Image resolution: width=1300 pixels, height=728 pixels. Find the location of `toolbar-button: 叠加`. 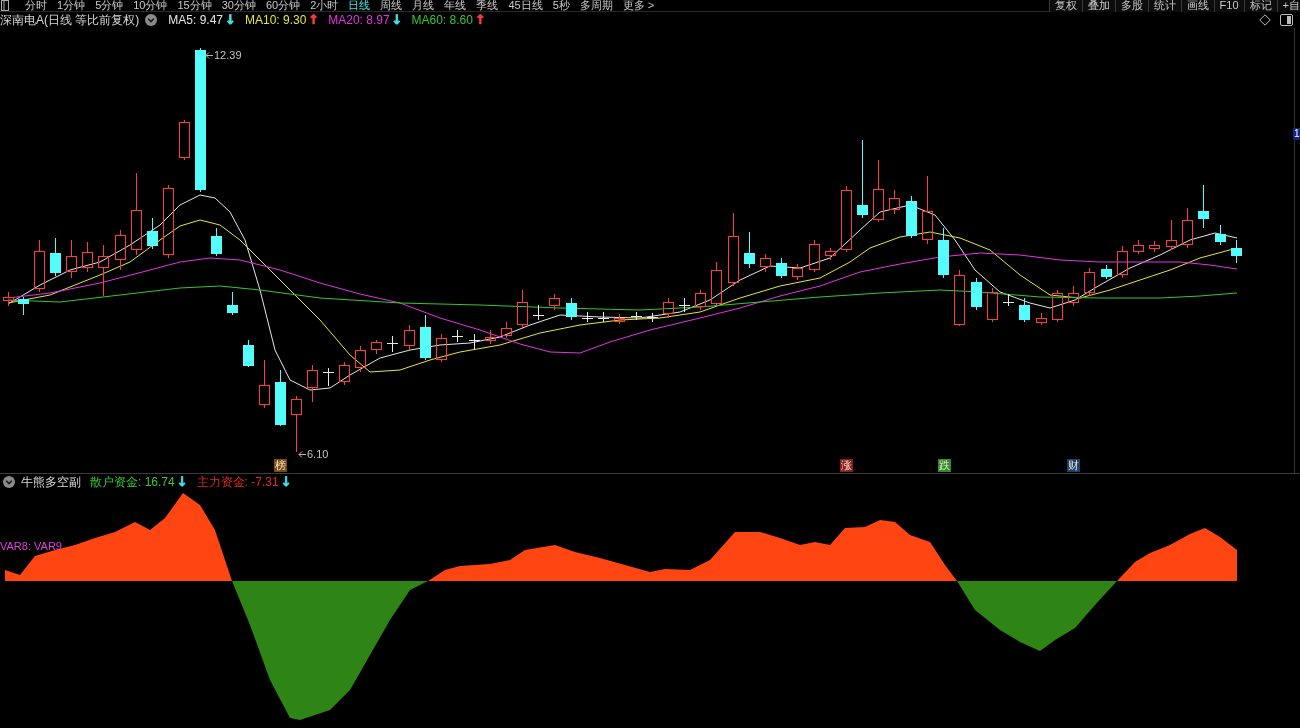

toolbar-button: 叠加 is located at coordinates (1098, 6).